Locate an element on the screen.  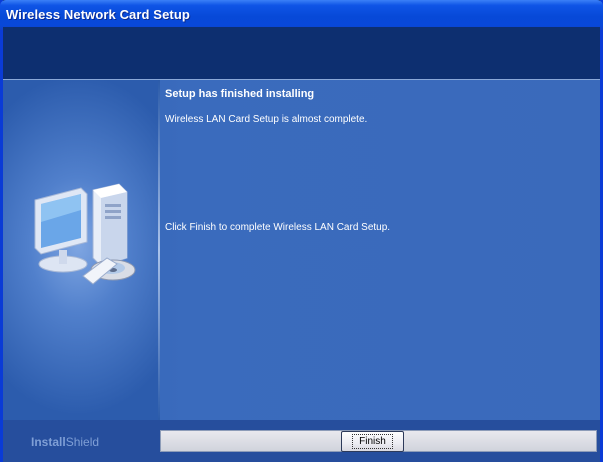
finish-button: Finish is located at coordinates (372, 441).